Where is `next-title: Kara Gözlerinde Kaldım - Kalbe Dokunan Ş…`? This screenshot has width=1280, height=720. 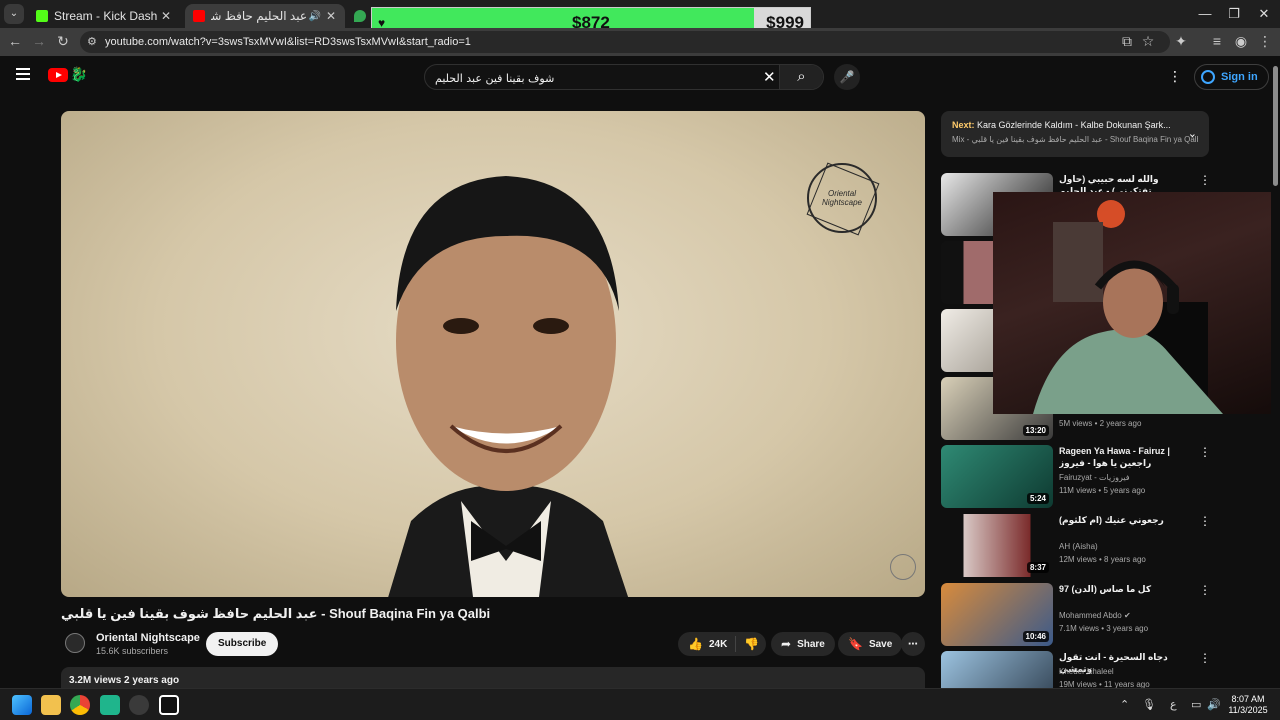
next-title: Kara Gözlerinde Kaldım - Kalbe Dokunan Ş… is located at coordinates (1074, 125).